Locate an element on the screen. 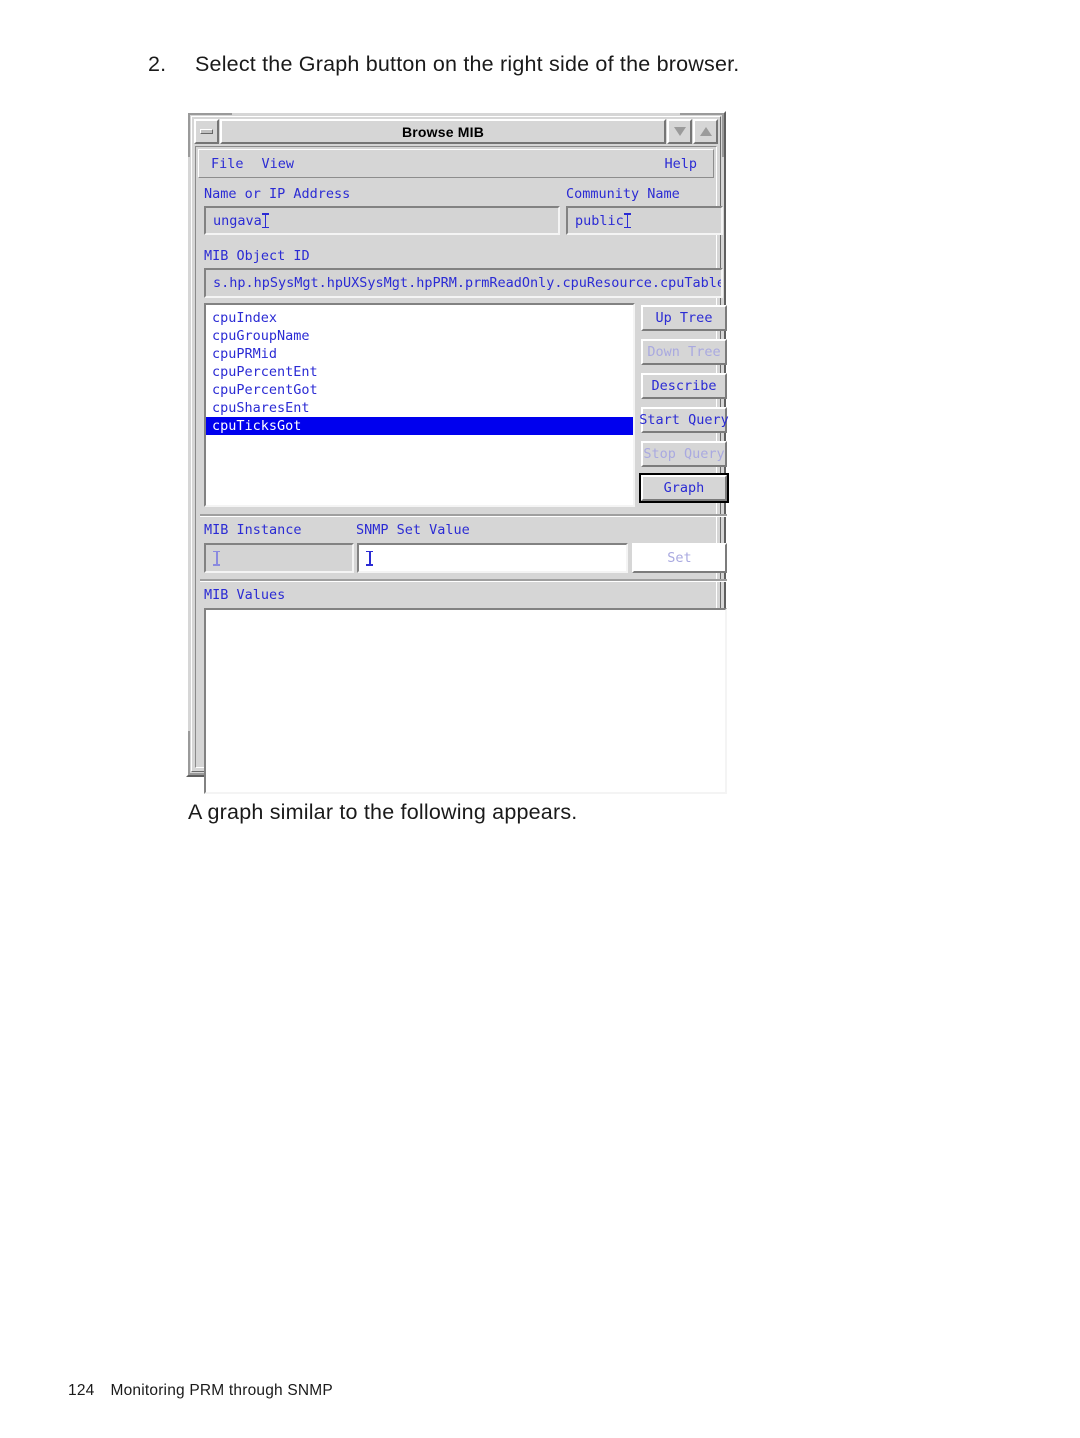 The image size is (1080, 1438). maximize-icon is located at coordinates (705, 131).